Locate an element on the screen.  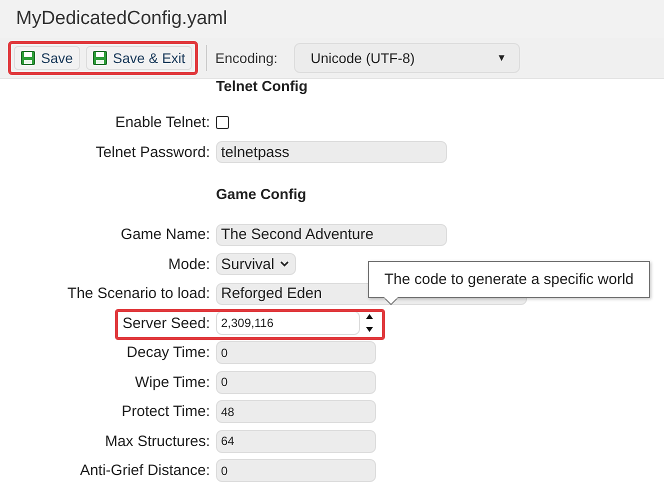
save-button: Save & Exit is located at coordinates (139, 58).